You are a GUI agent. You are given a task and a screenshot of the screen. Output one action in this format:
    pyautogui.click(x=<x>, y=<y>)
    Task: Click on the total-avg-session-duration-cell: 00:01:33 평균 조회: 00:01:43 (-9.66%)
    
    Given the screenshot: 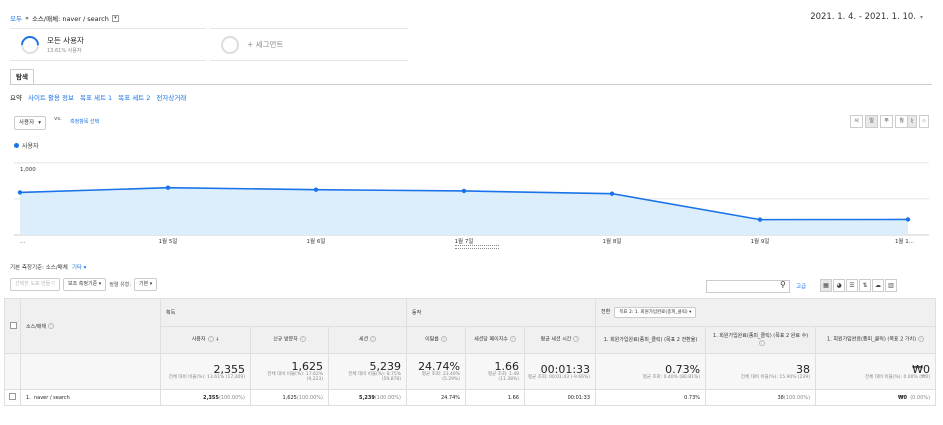 What is the action you would take?
    pyautogui.click(x=560, y=371)
    